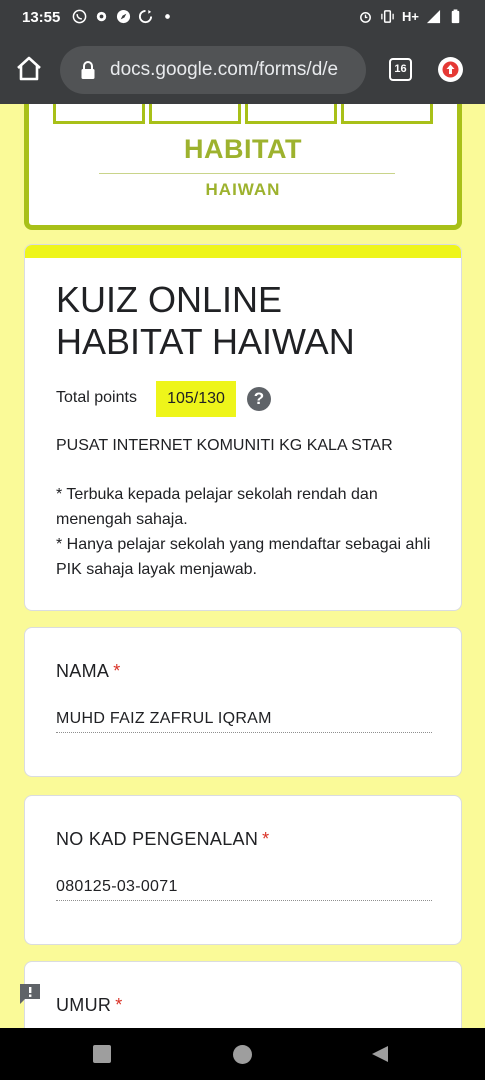 This screenshot has height=1080, width=485. I want to click on form-title: KUIZ ONLINE HABITAT HAIWAN, so click(205, 320).